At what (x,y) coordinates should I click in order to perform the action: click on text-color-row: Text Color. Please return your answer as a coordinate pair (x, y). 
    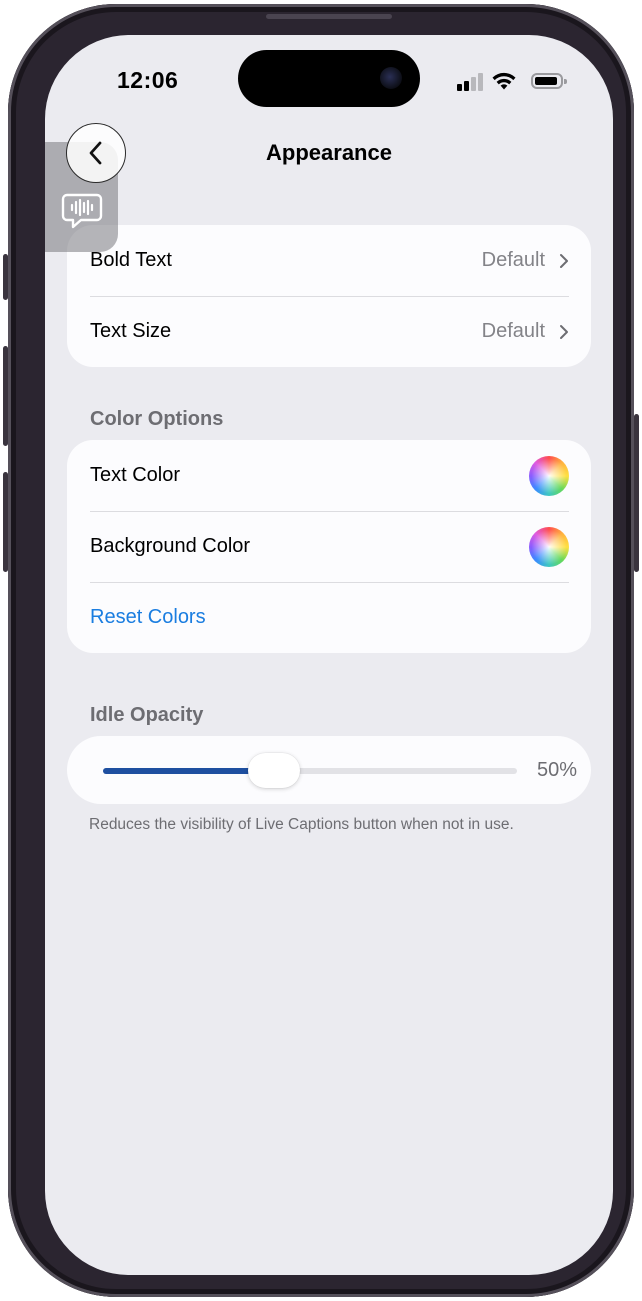
    Looking at the image, I should click on (329, 475).